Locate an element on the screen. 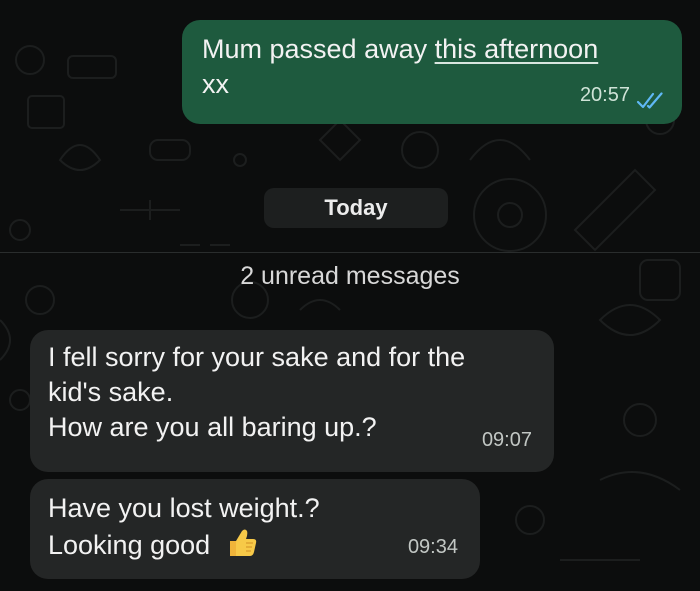  message-link-text: this afternoon is located at coordinates (517, 49).